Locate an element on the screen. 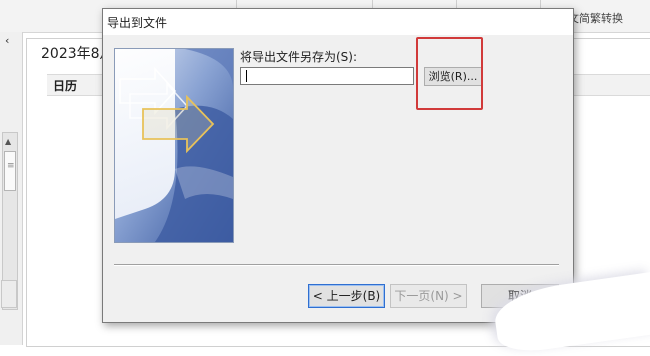 The image size is (650, 356). dialog-titlebar: 导出到文件 is located at coordinates (338, 22).